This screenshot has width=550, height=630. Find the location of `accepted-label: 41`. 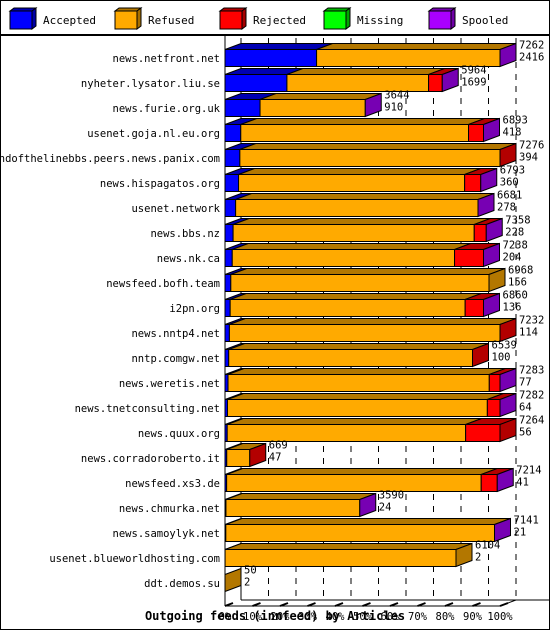

accepted-label: 41 is located at coordinates (522, 483).